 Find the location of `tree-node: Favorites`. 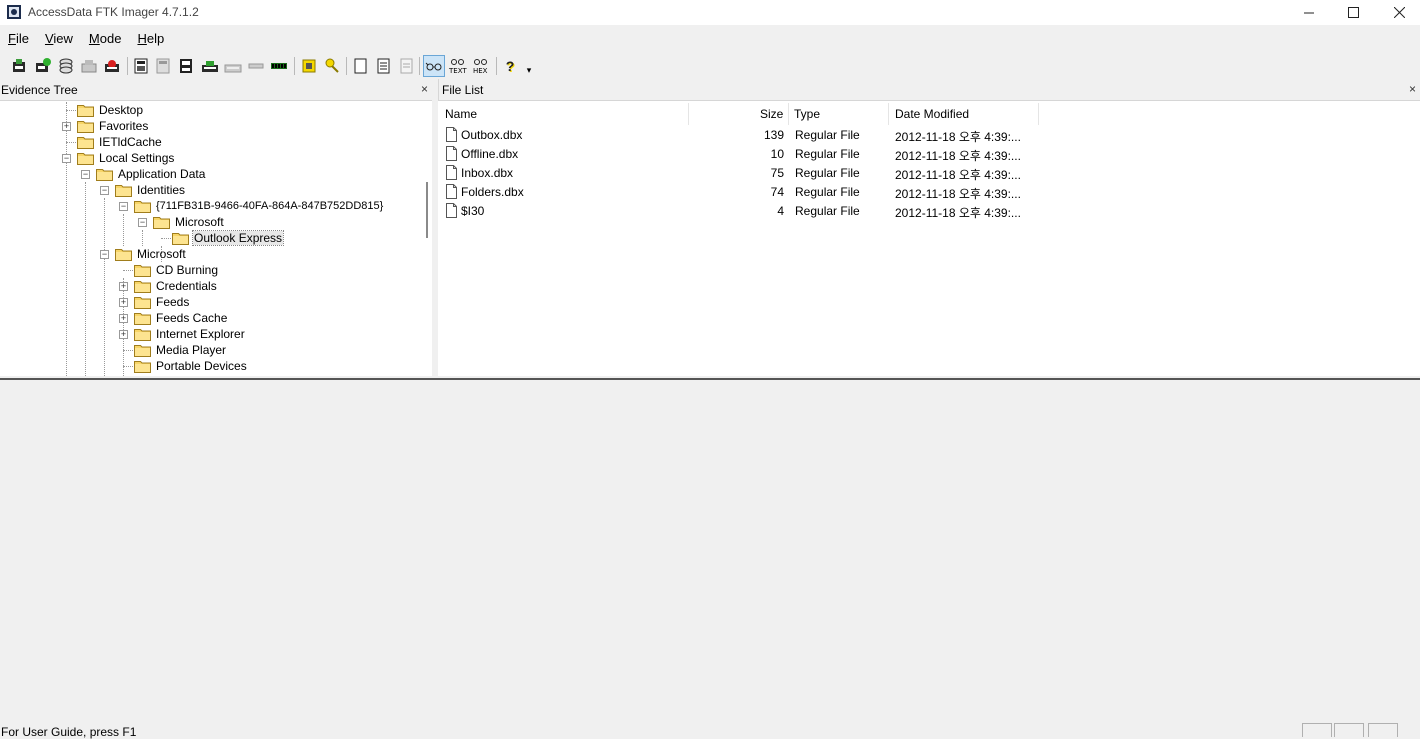

tree-node: Favorites is located at coordinates (113, 126).